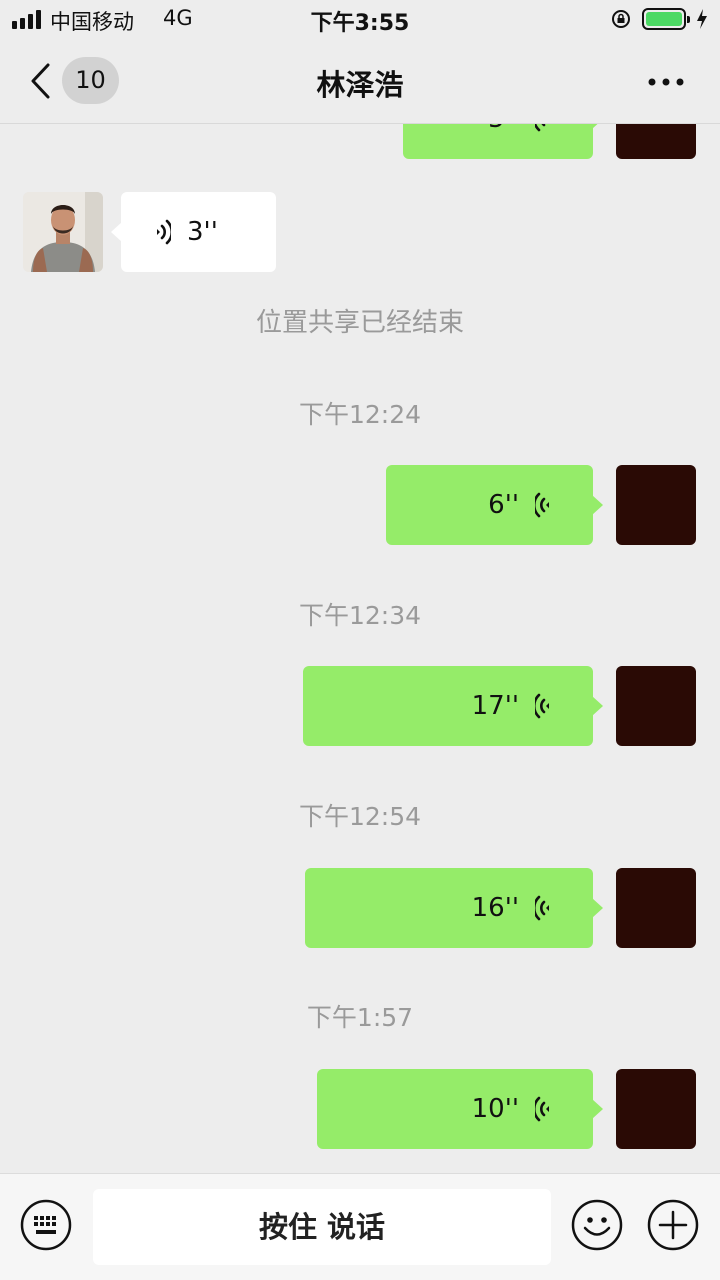  What do you see at coordinates (360, 414) in the screenshot?
I see `message-timestamp: 下午12:24` at bounding box center [360, 414].